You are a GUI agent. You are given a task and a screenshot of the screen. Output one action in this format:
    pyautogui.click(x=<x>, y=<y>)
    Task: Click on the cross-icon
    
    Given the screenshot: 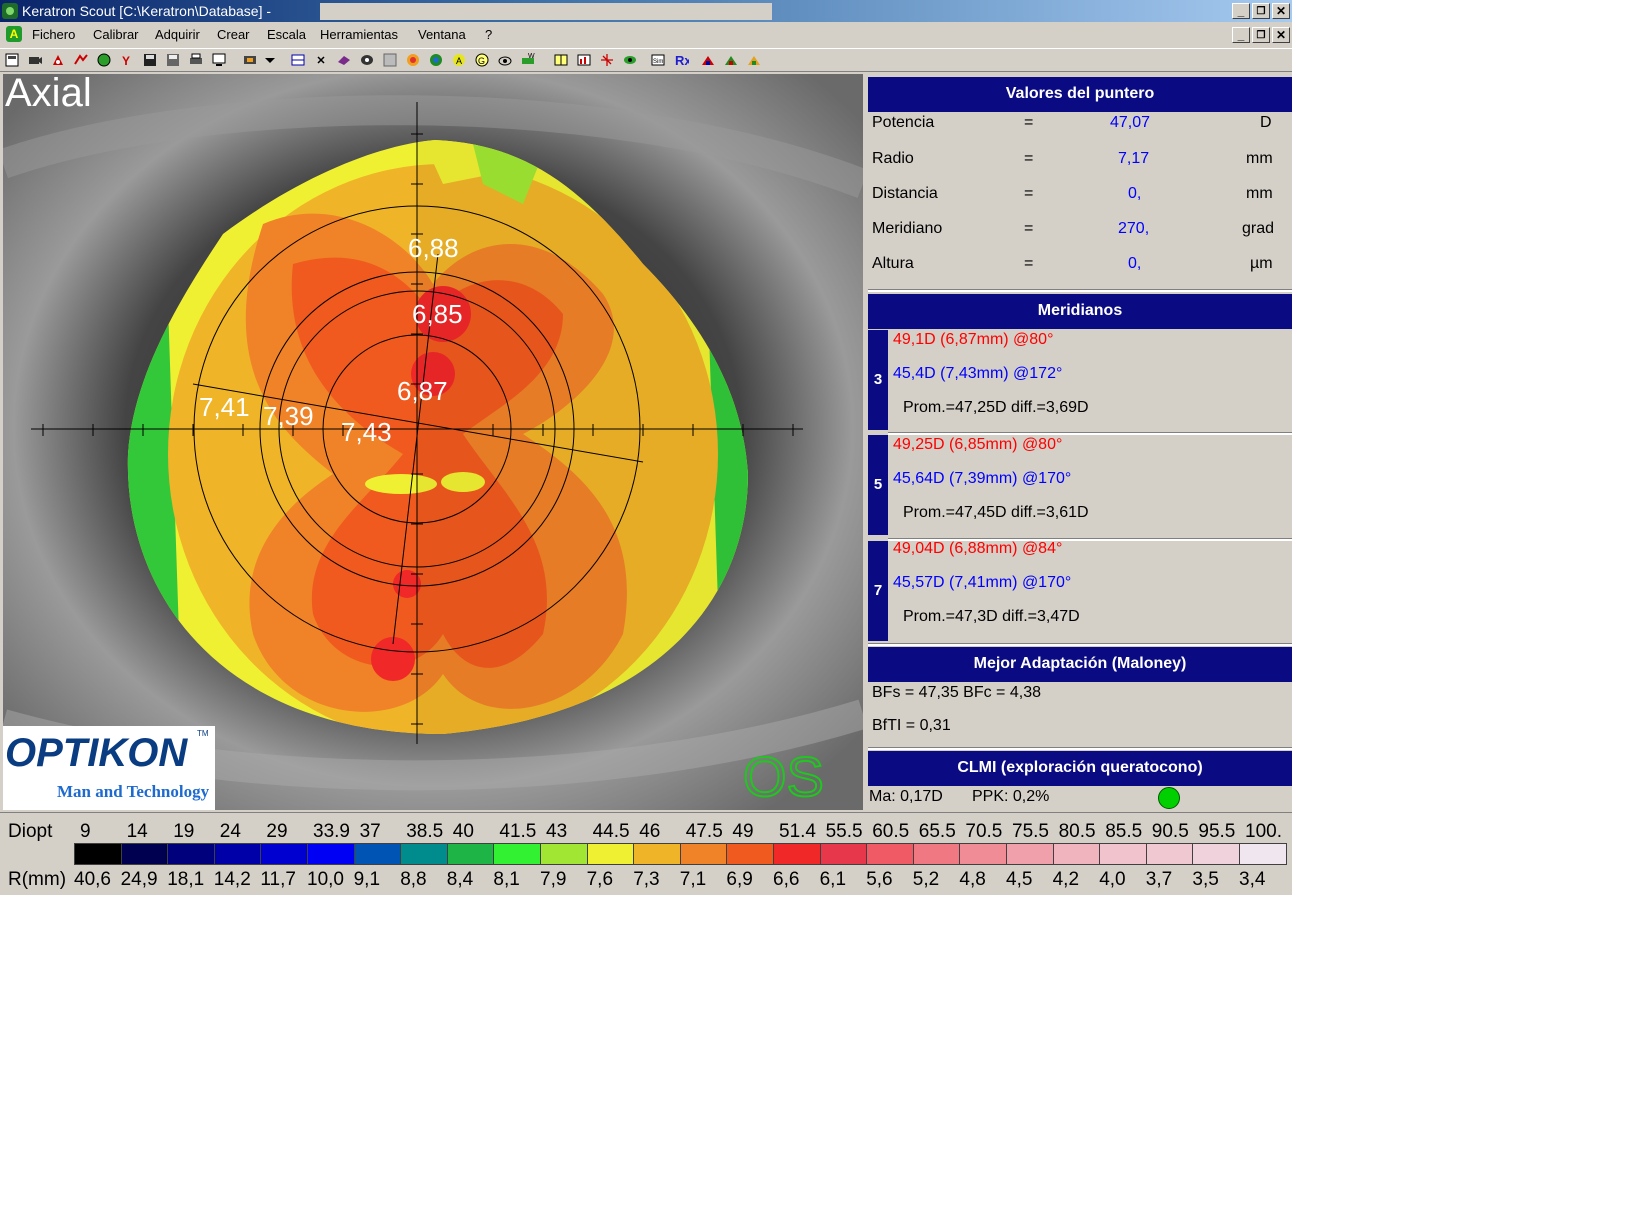 What is the action you would take?
    pyautogui.click(x=321, y=60)
    